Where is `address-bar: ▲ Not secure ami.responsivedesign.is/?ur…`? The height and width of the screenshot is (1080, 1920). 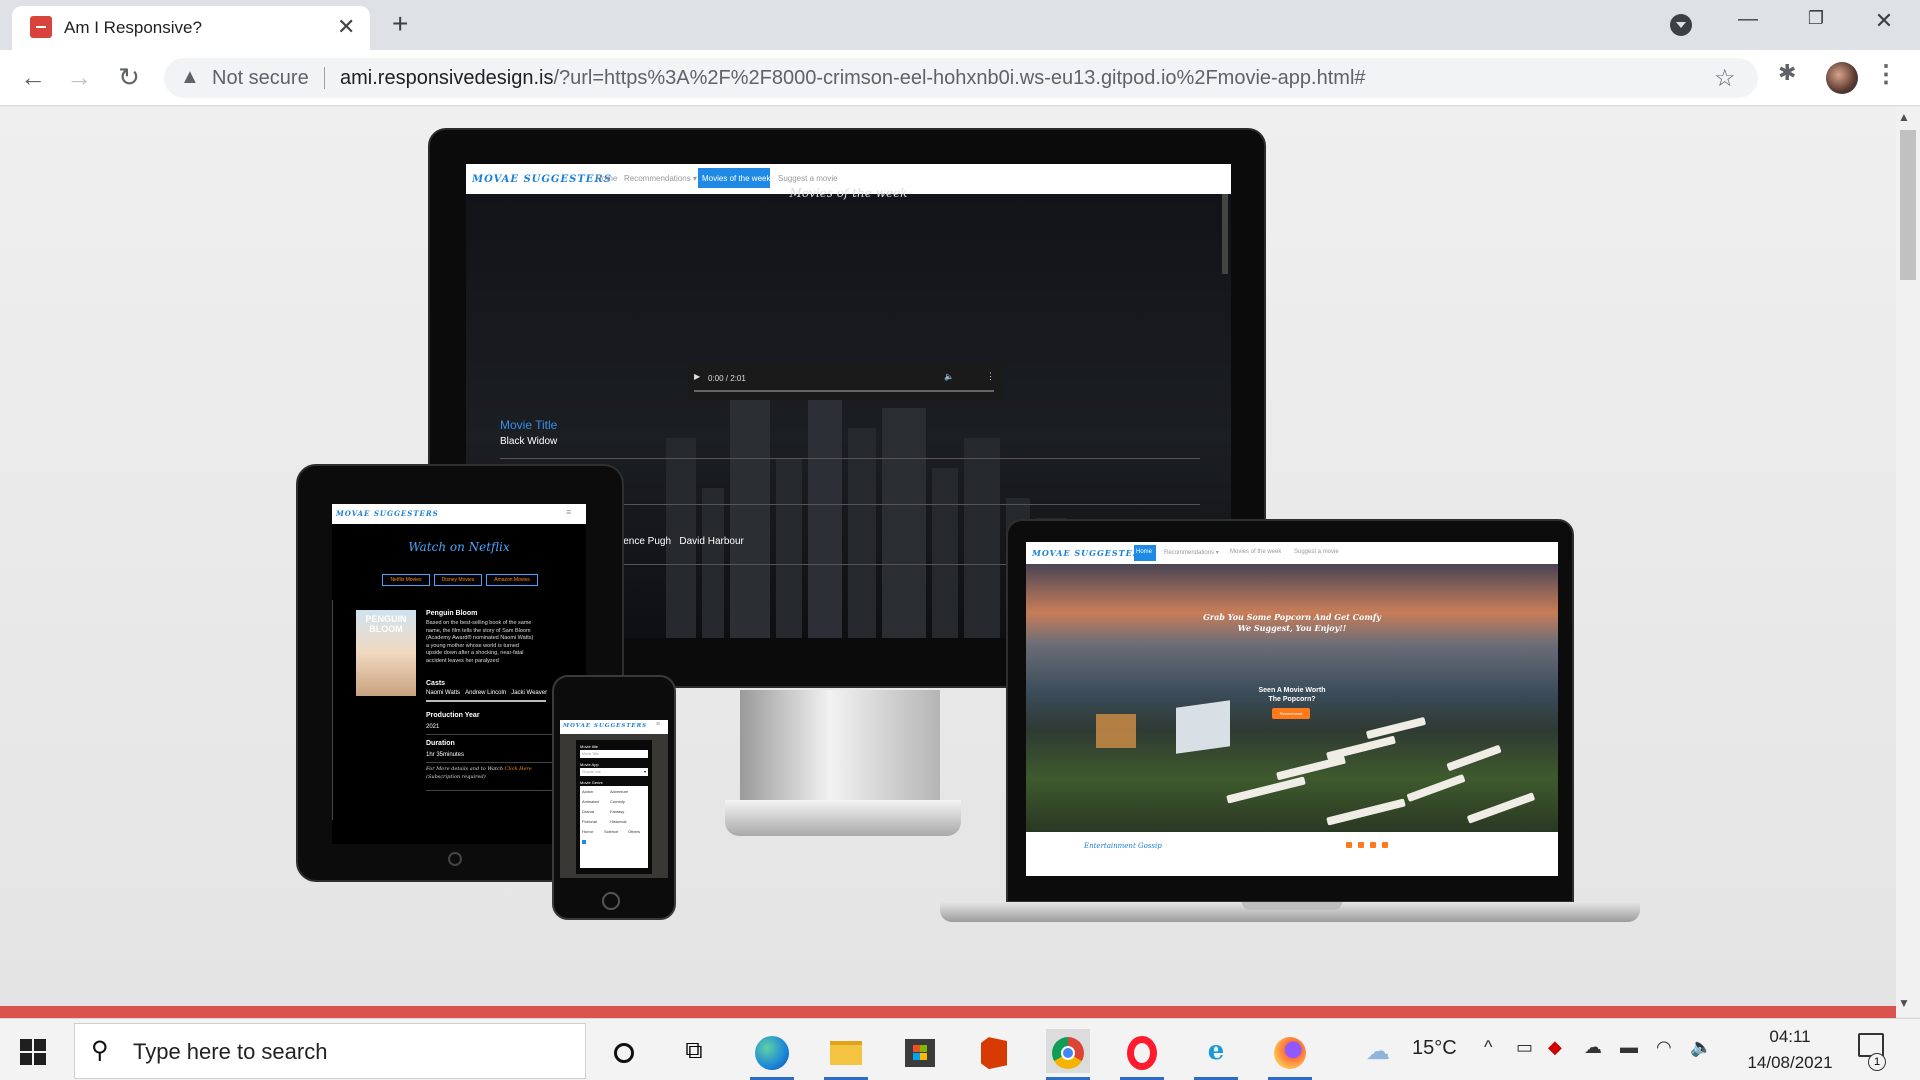 address-bar: ▲ Not secure ami.responsivedesign.is/?ur… is located at coordinates (961, 78).